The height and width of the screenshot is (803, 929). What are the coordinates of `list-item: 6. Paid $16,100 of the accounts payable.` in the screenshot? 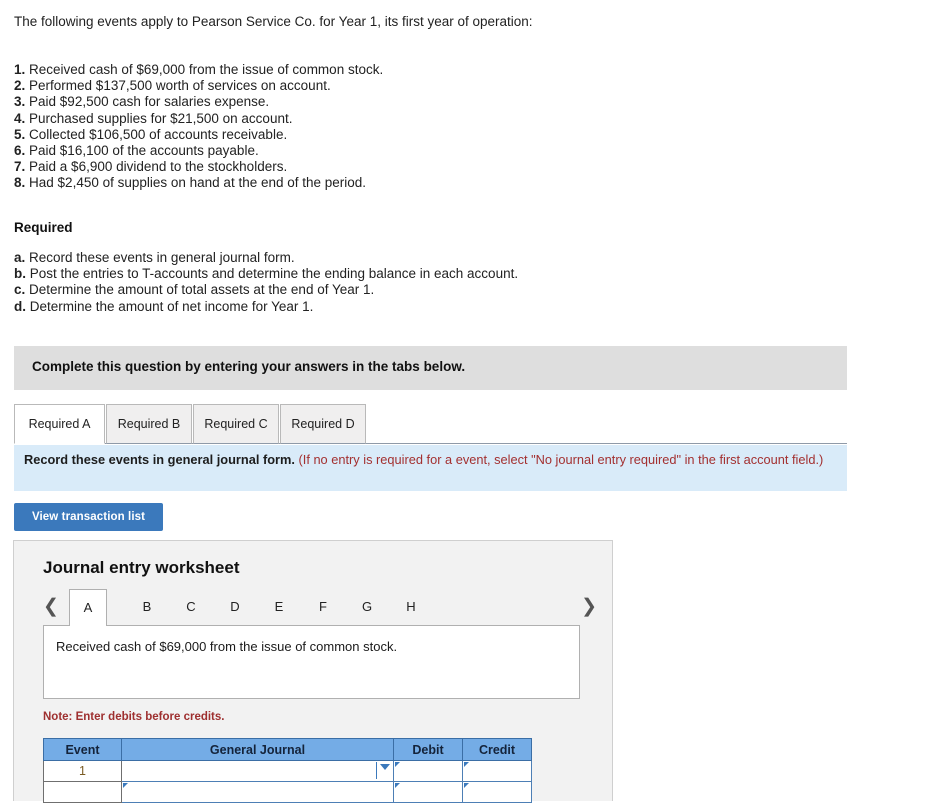 It's located at (198, 151).